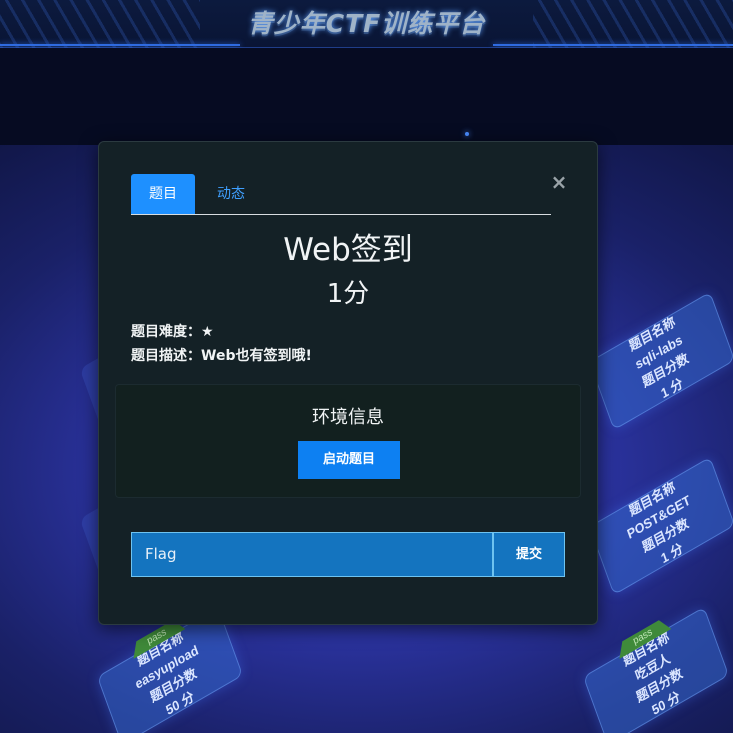 This screenshot has width=733, height=733. Describe the element at coordinates (163, 194) in the screenshot. I see `tab-challenge: 题目` at that location.